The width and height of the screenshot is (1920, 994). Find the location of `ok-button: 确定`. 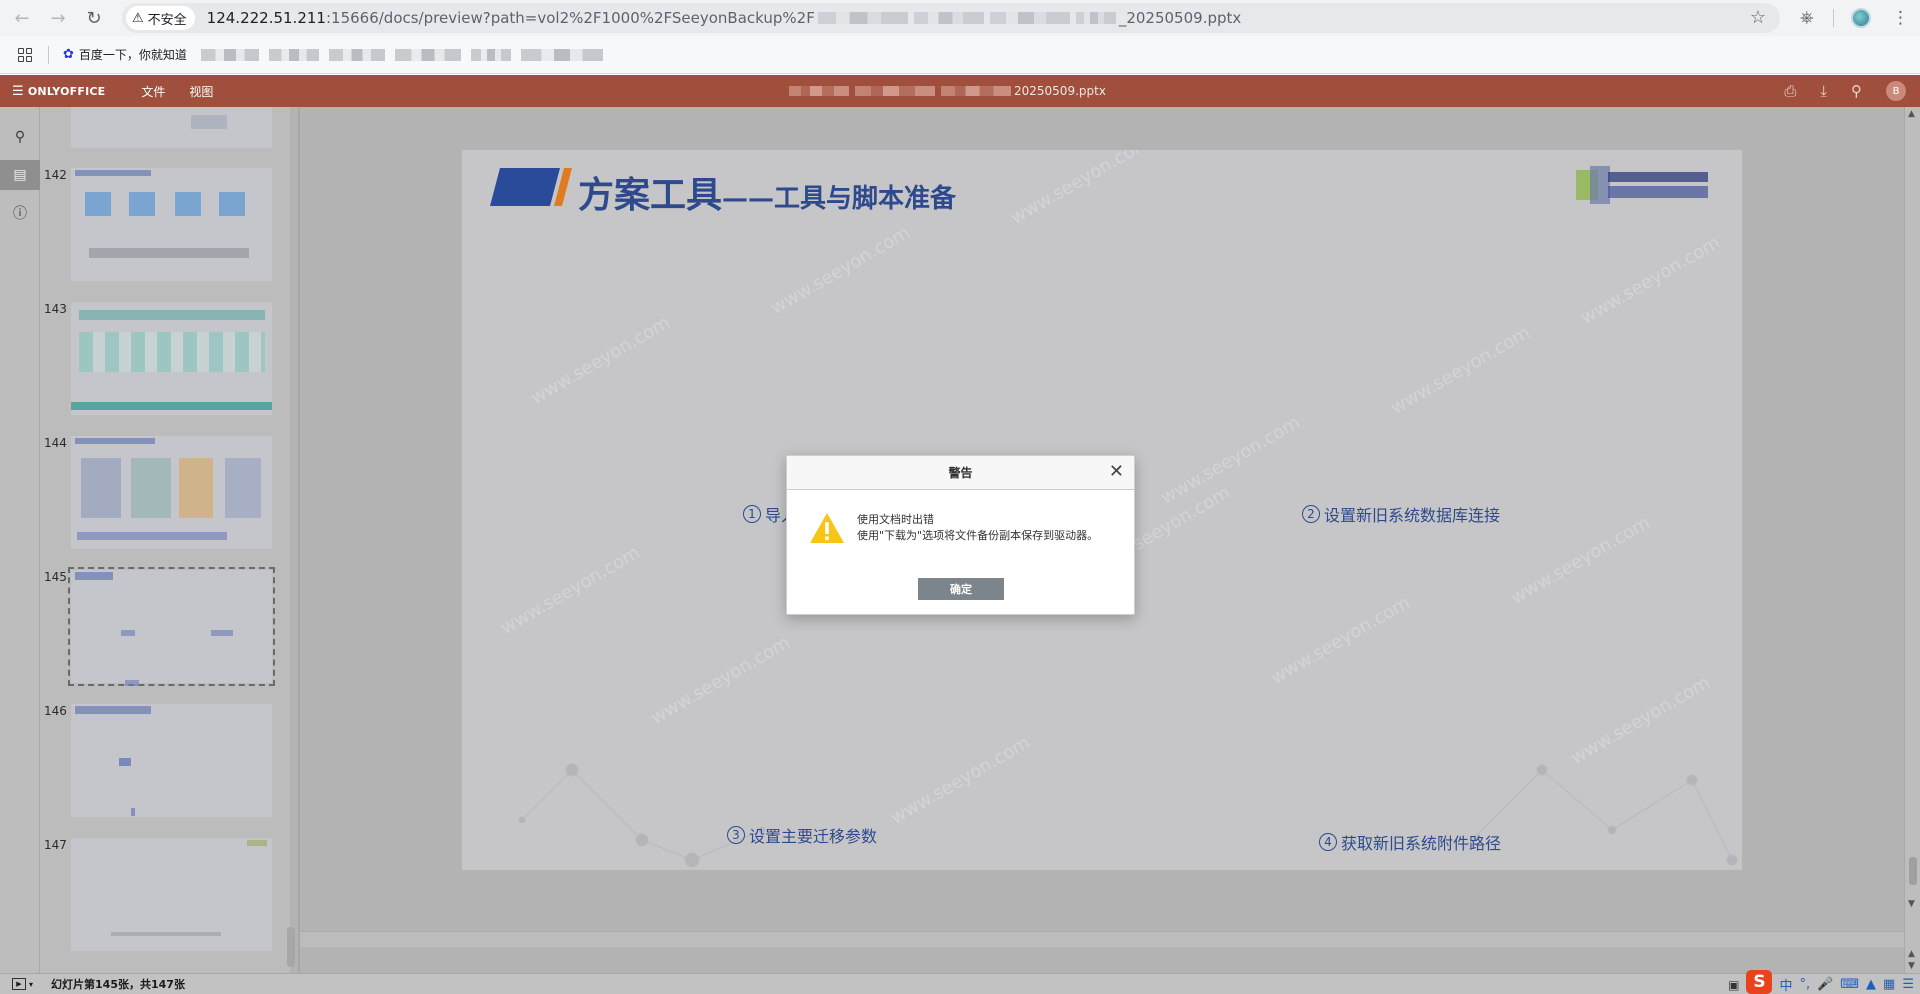

ok-button: 确定 is located at coordinates (961, 589).